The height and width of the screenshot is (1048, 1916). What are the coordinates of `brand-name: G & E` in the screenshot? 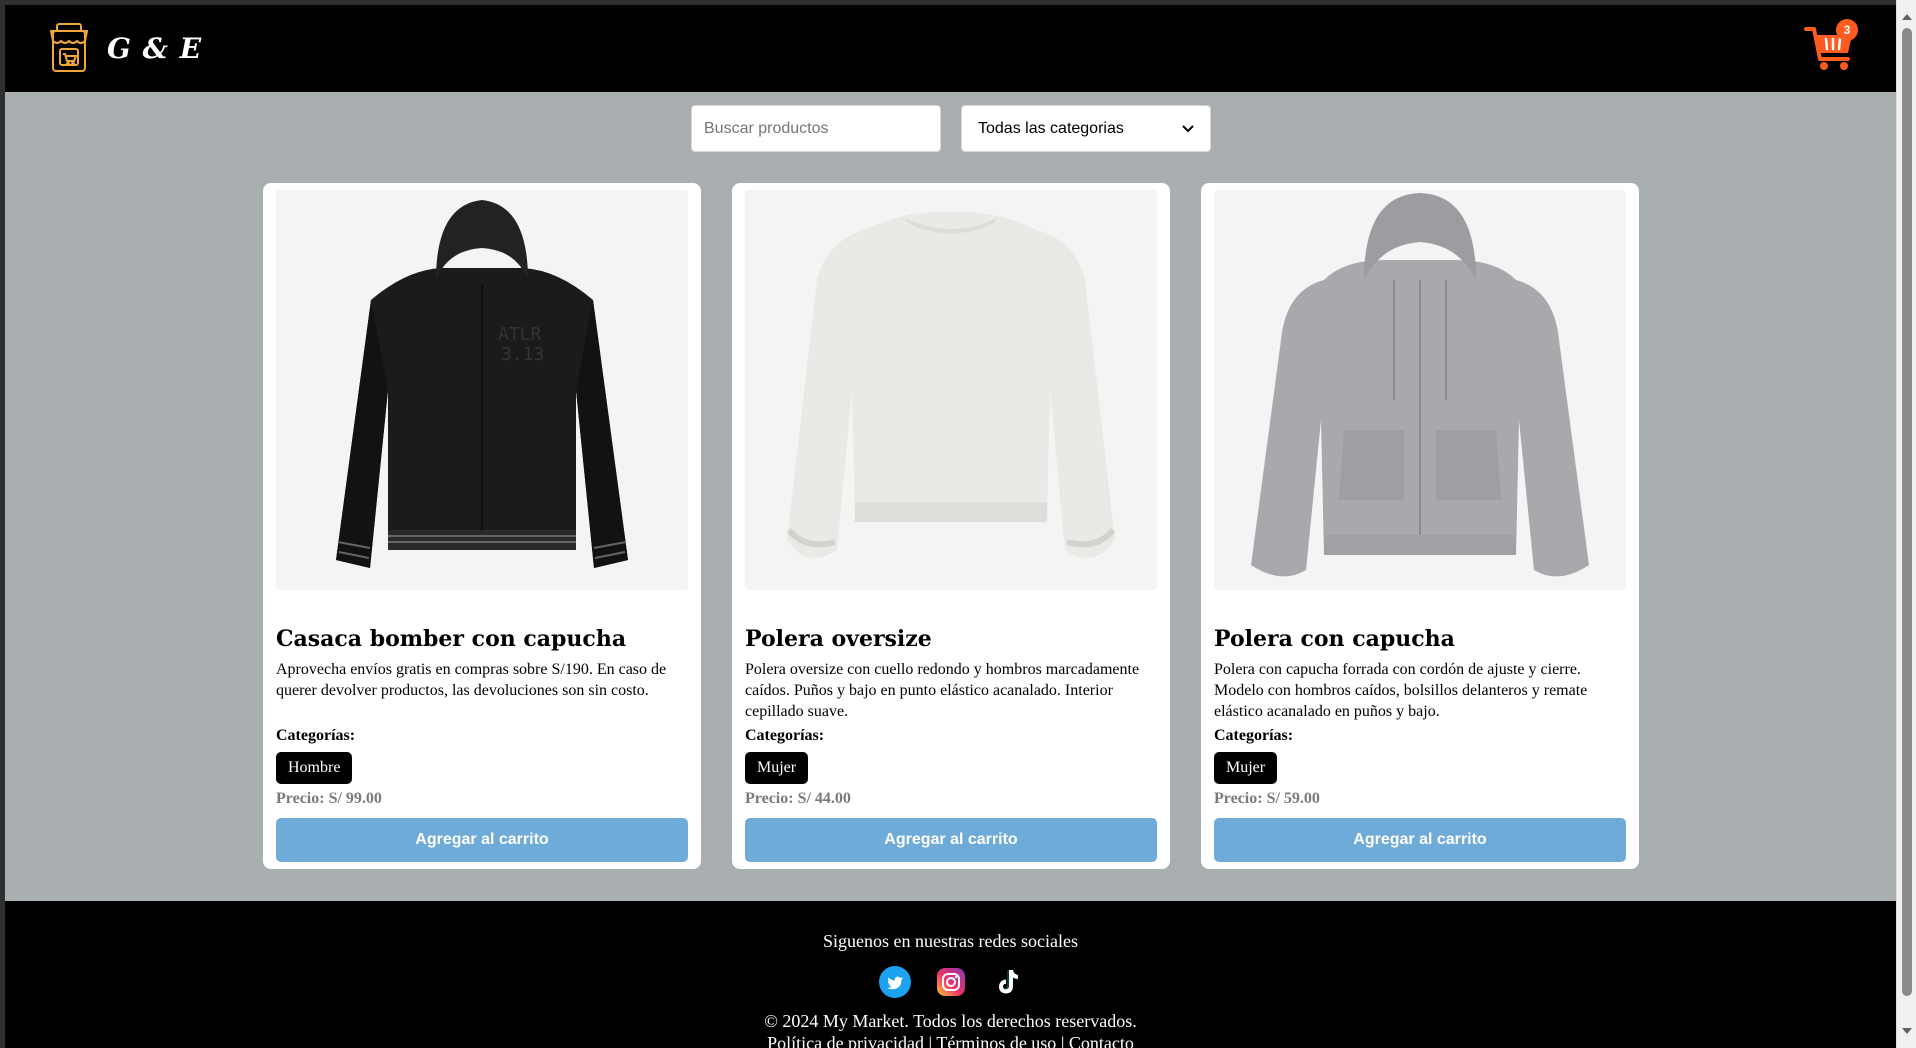 It's located at (155, 48).